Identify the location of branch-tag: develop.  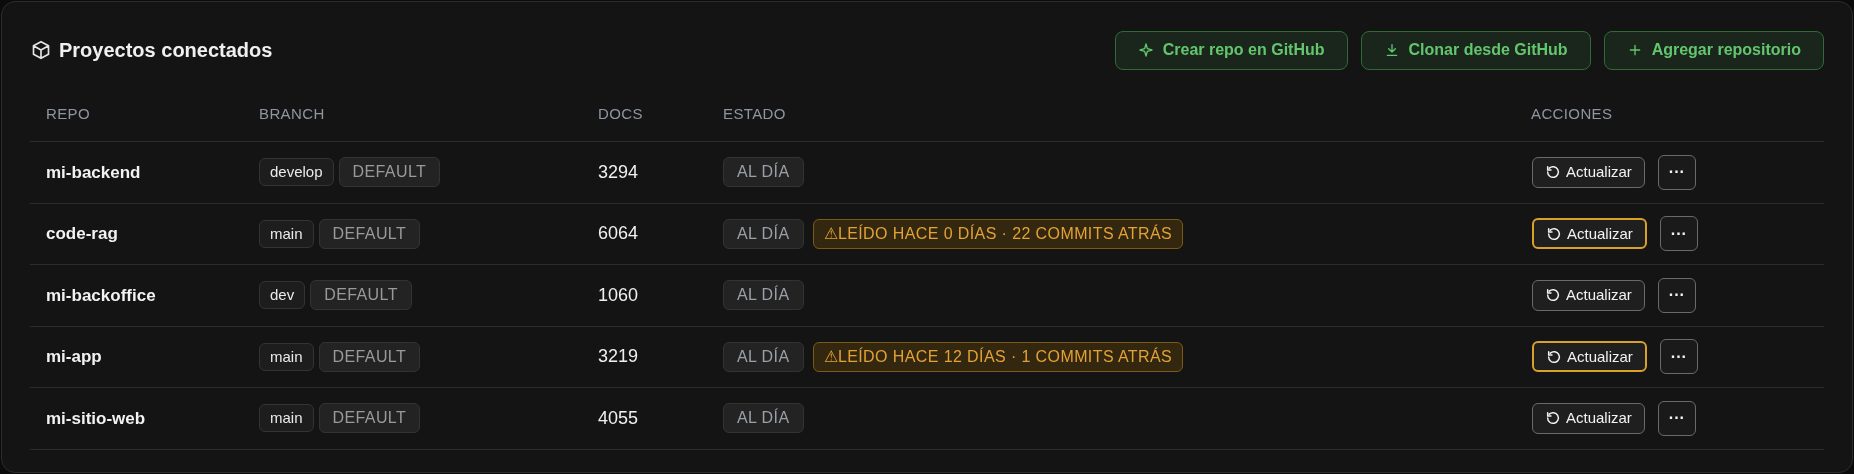
(296, 172).